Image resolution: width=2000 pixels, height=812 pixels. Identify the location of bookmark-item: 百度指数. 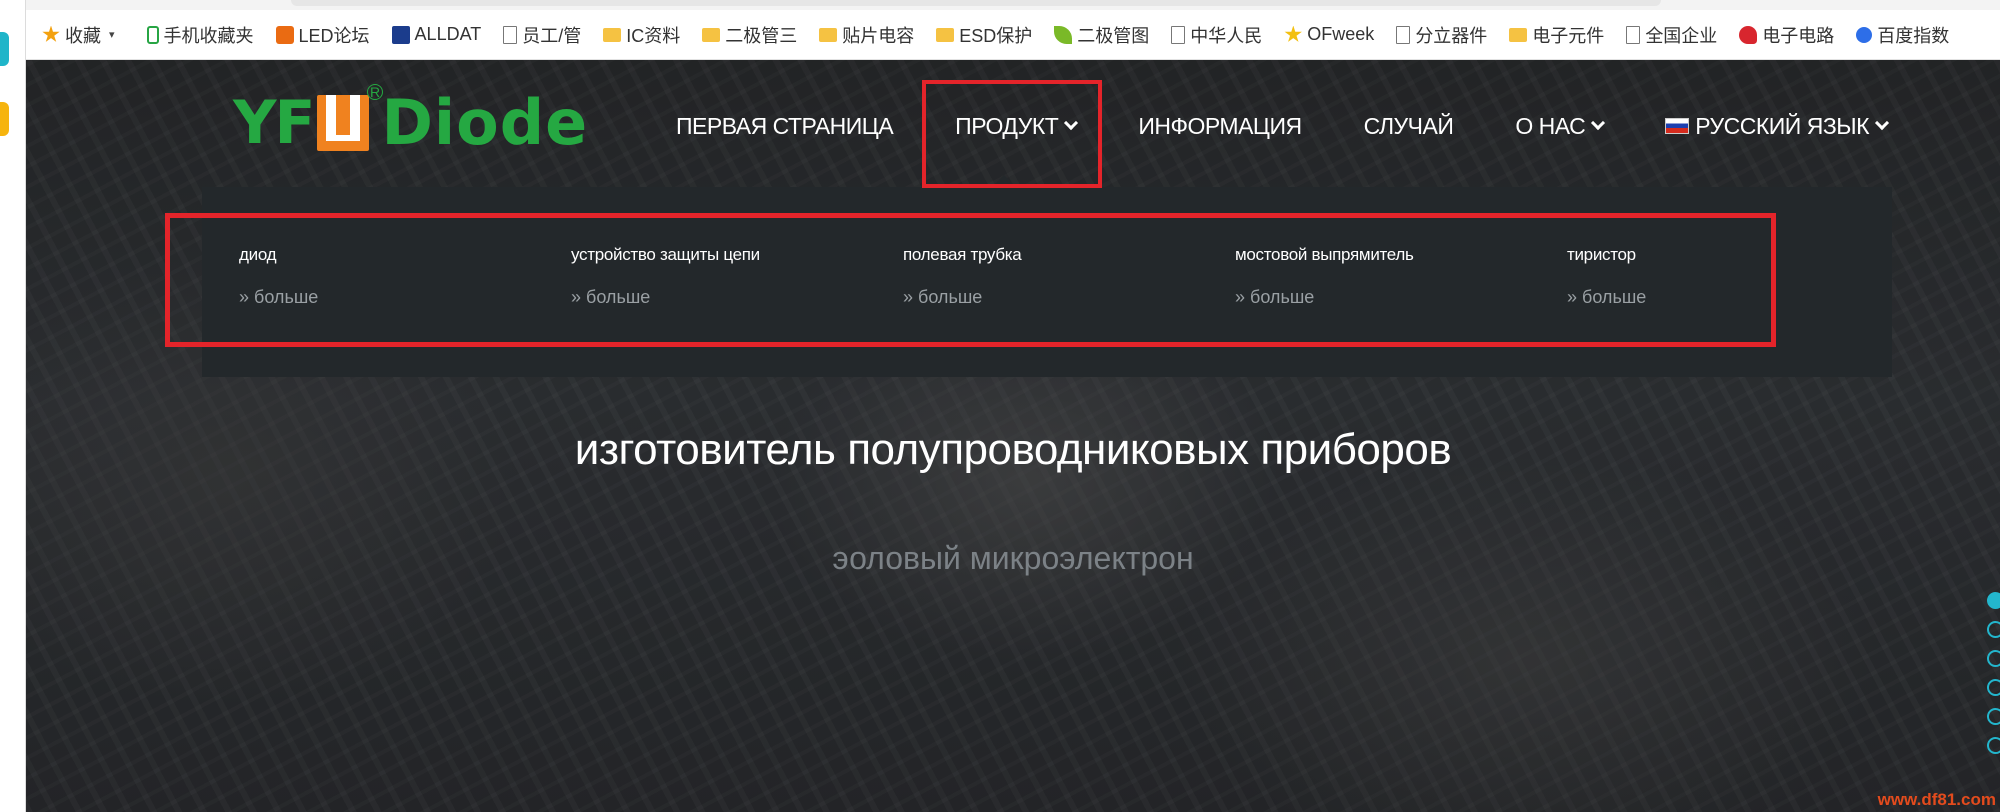
(1902, 35).